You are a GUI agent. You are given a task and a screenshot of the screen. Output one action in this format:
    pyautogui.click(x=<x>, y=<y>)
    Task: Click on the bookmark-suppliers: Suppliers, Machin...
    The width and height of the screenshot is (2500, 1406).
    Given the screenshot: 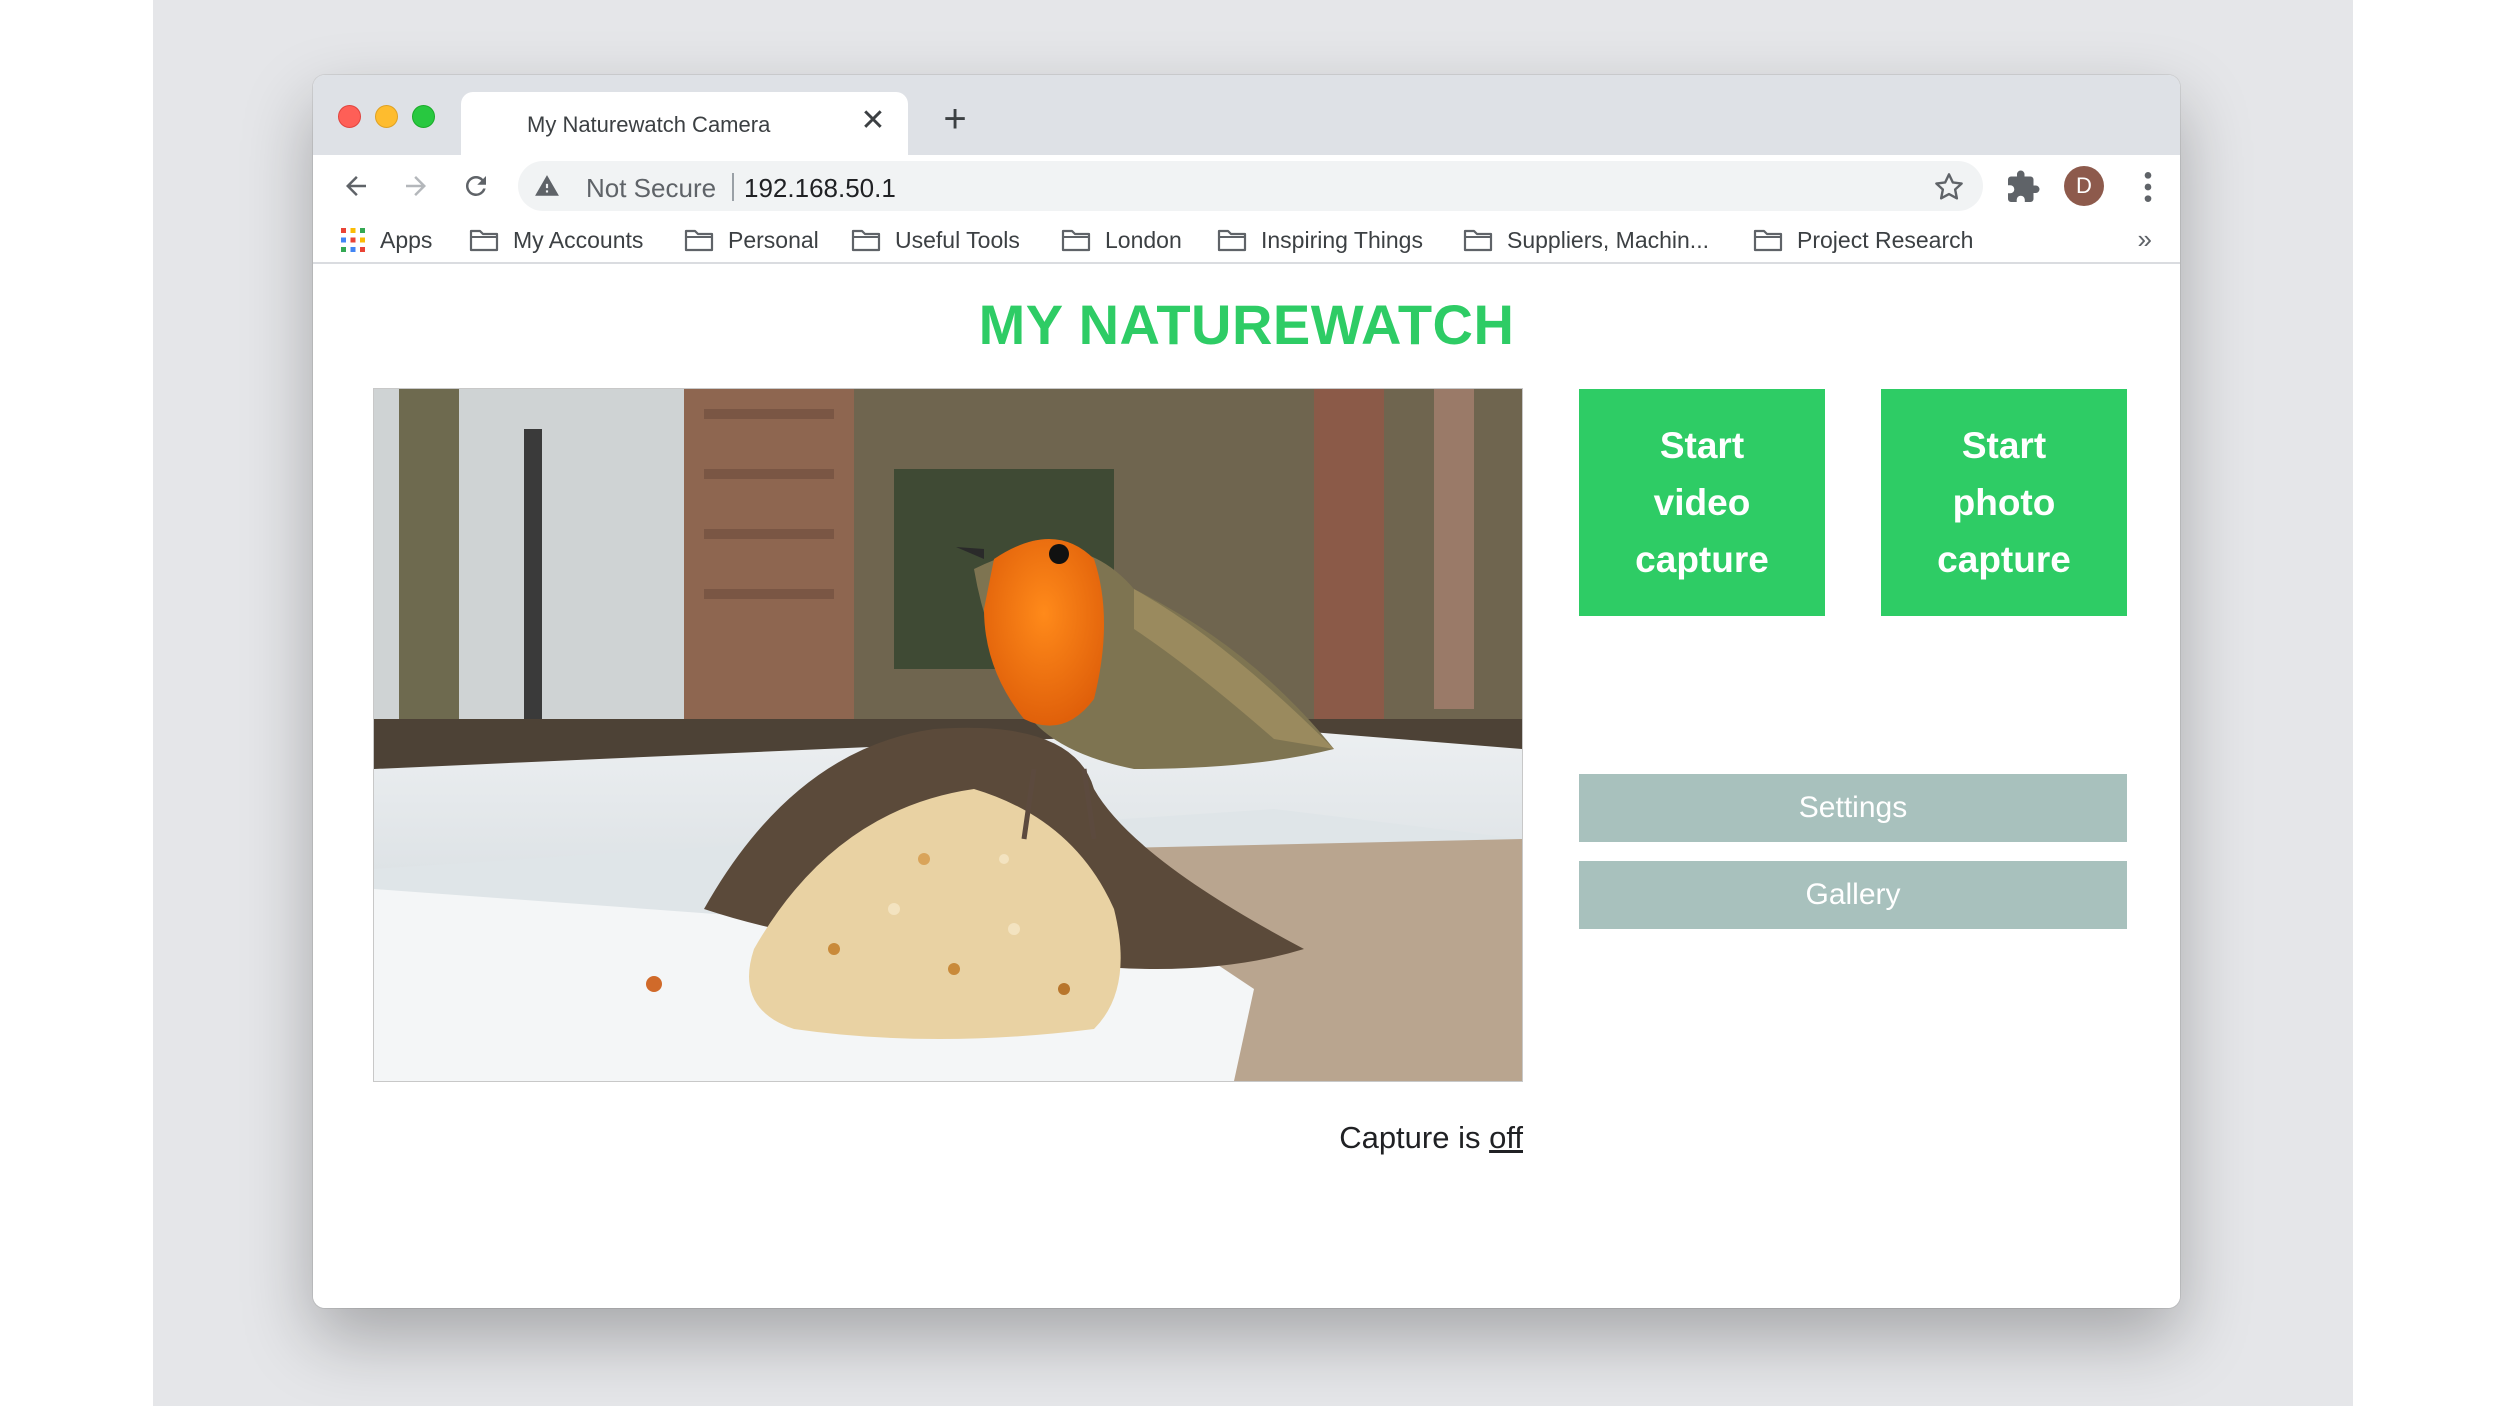 What is the action you would take?
    pyautogui.click(x=1586, y=240)
    